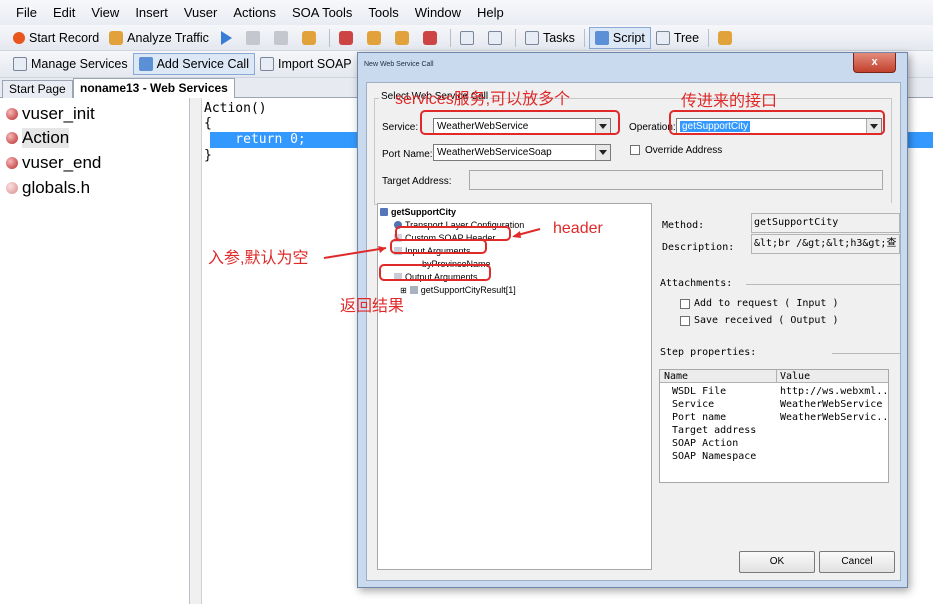 This screenshot has width=933, height=604. What do you see at coordinates (774, 443) in the screenshot?
I see `table-row: SOAP Action` at bounding box center [774, 443].